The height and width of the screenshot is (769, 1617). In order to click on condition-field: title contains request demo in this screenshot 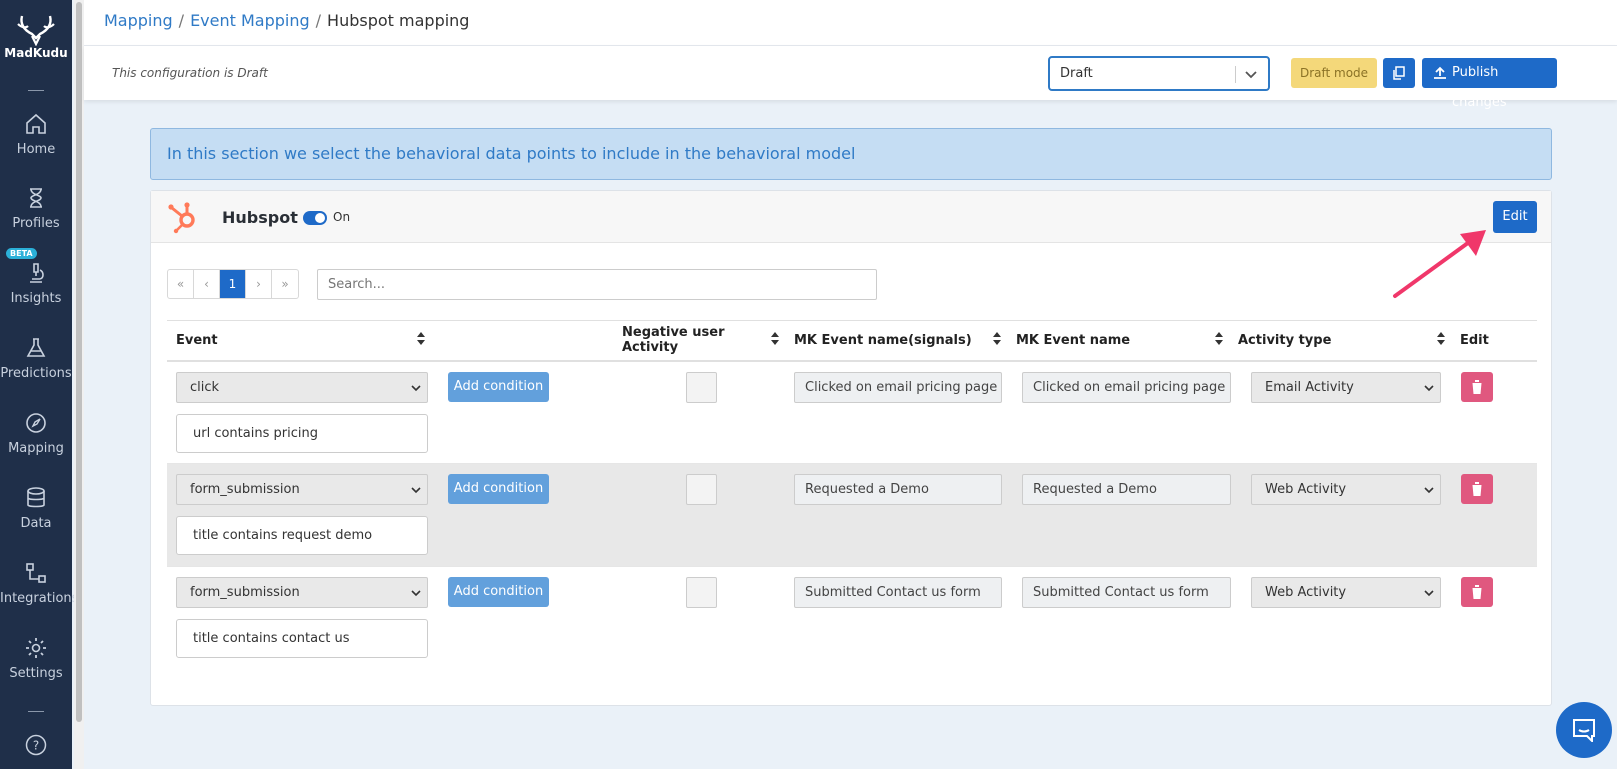, I will do `click(302, 535)`.